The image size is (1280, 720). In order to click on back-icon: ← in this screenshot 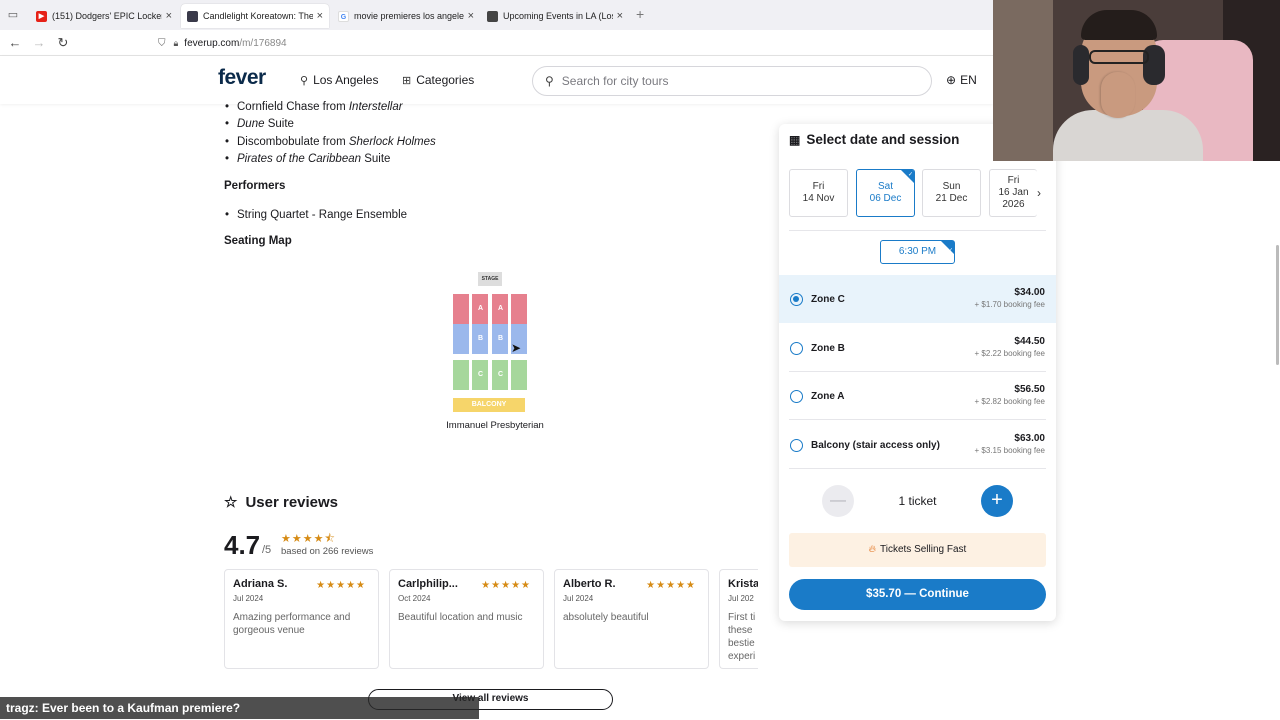, I will do `click(15, 43)`.